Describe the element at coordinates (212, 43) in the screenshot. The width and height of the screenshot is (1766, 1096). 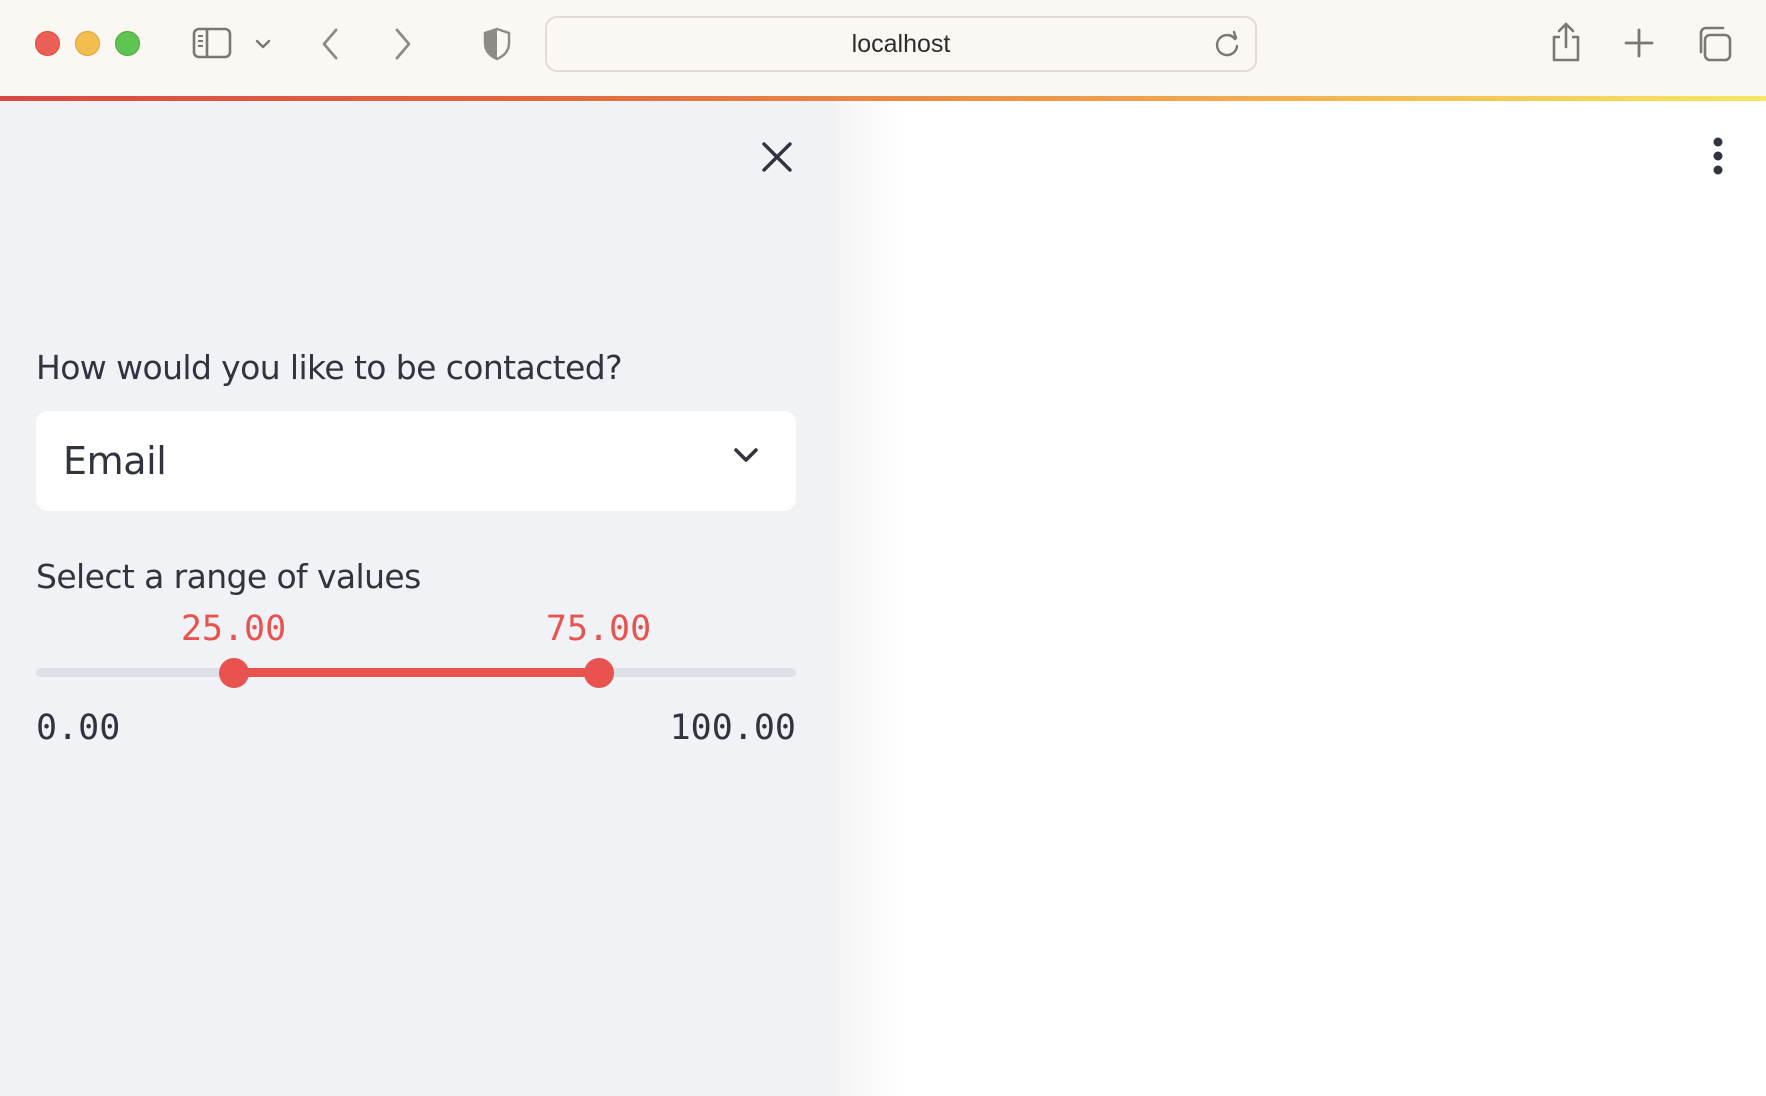
I see `sidebar-icon` at that location.